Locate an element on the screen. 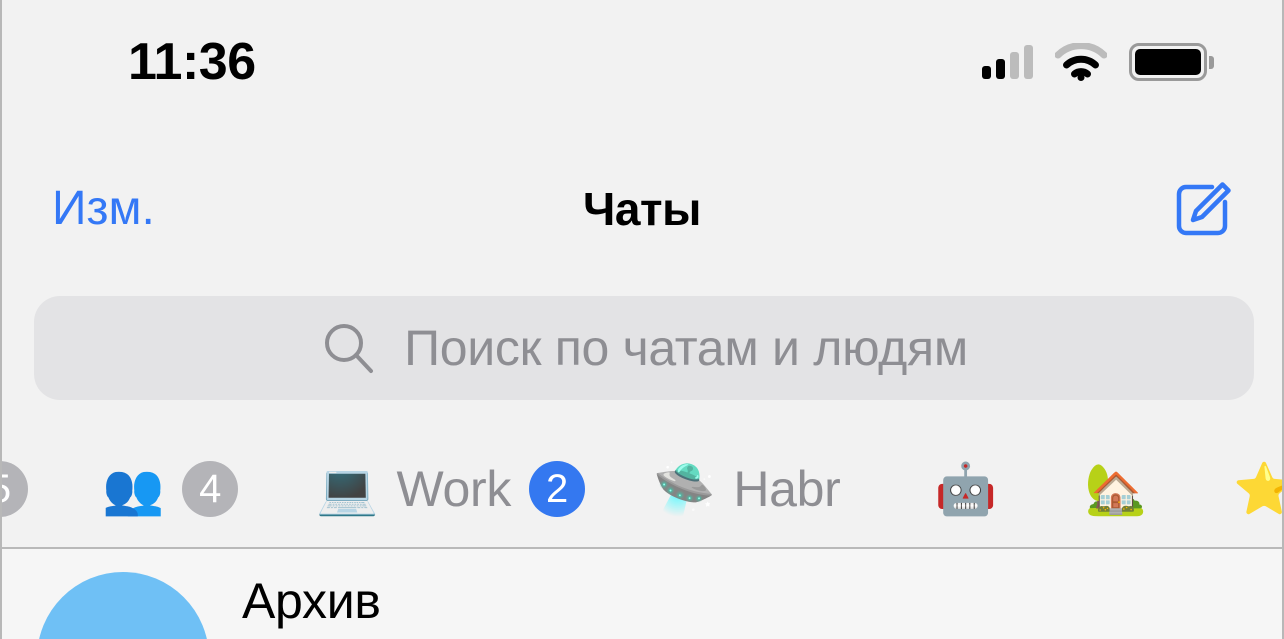 The height and width of the screenshot is (639, 1284). folder-tab-label: Habr is located at coordinates (787, 489).